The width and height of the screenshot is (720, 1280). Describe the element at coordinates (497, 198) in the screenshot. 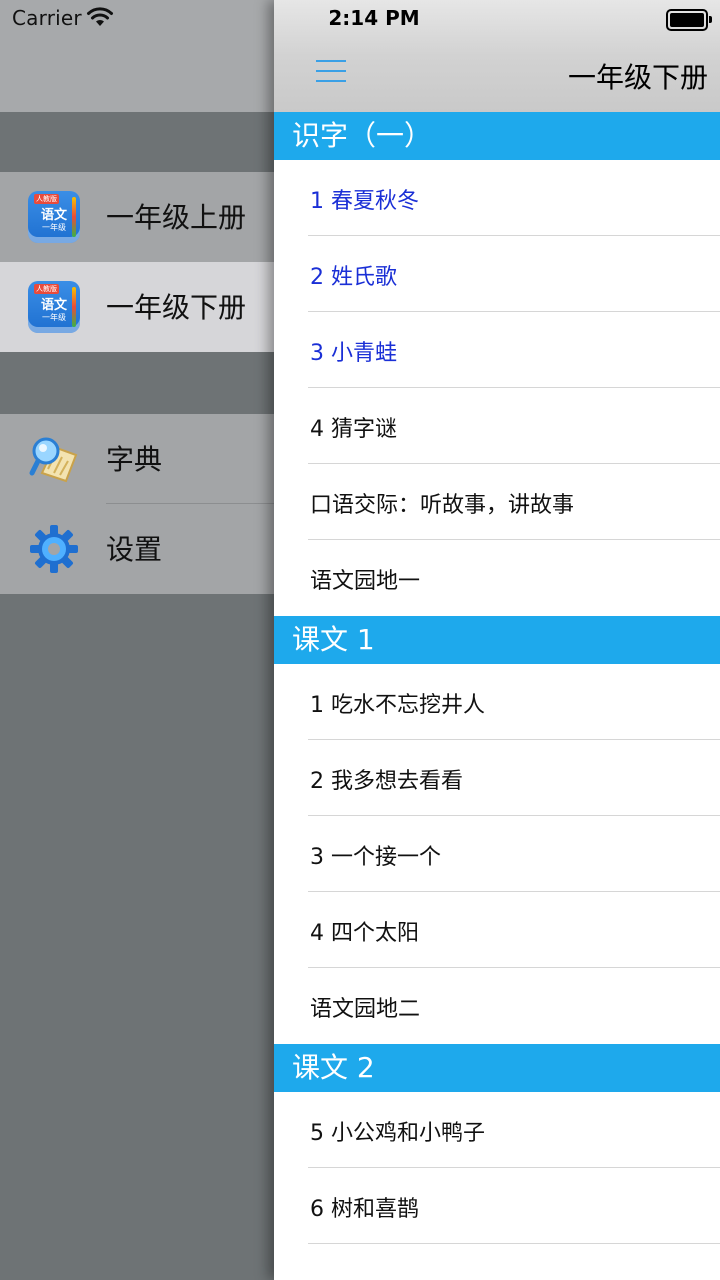

I see `list-item: 1 春夏秋冬` at that location.